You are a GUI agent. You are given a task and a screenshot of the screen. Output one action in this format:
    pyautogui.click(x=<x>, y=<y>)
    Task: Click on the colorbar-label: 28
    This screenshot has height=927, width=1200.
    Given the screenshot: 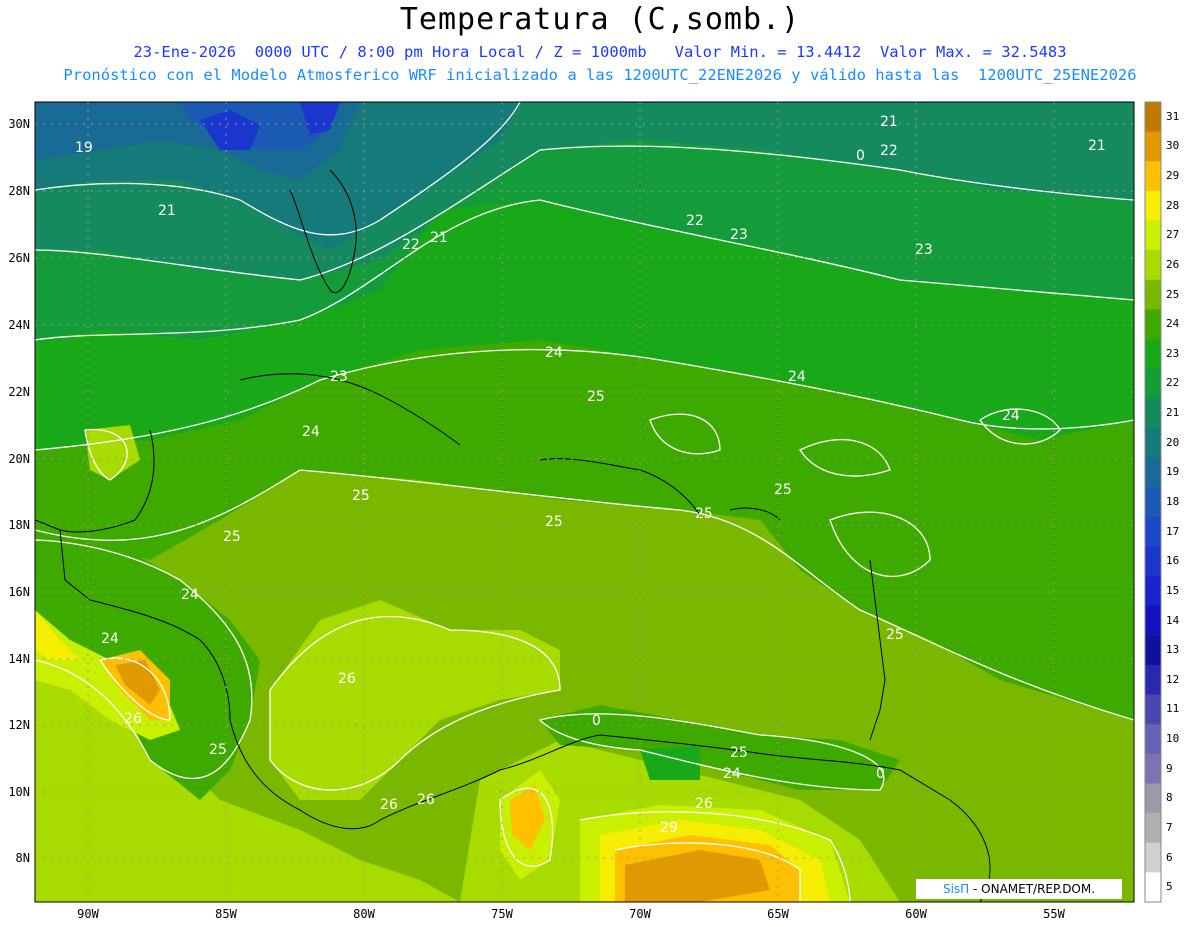 What is the action you would take?
    pyautogui.click(x=1173, y=205)
    